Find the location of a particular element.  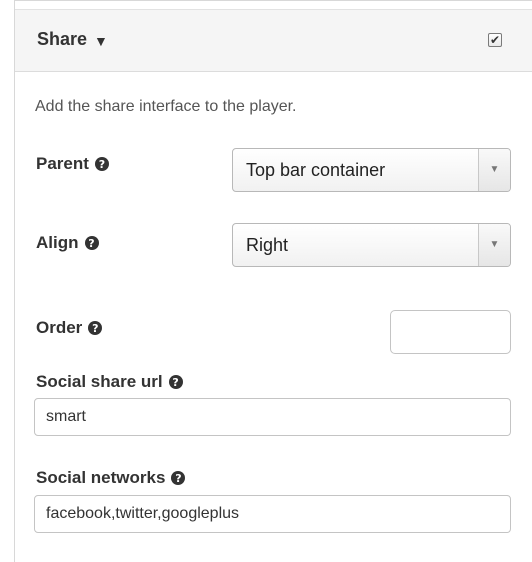

align-label: Align is located at coordinates (57, 242).